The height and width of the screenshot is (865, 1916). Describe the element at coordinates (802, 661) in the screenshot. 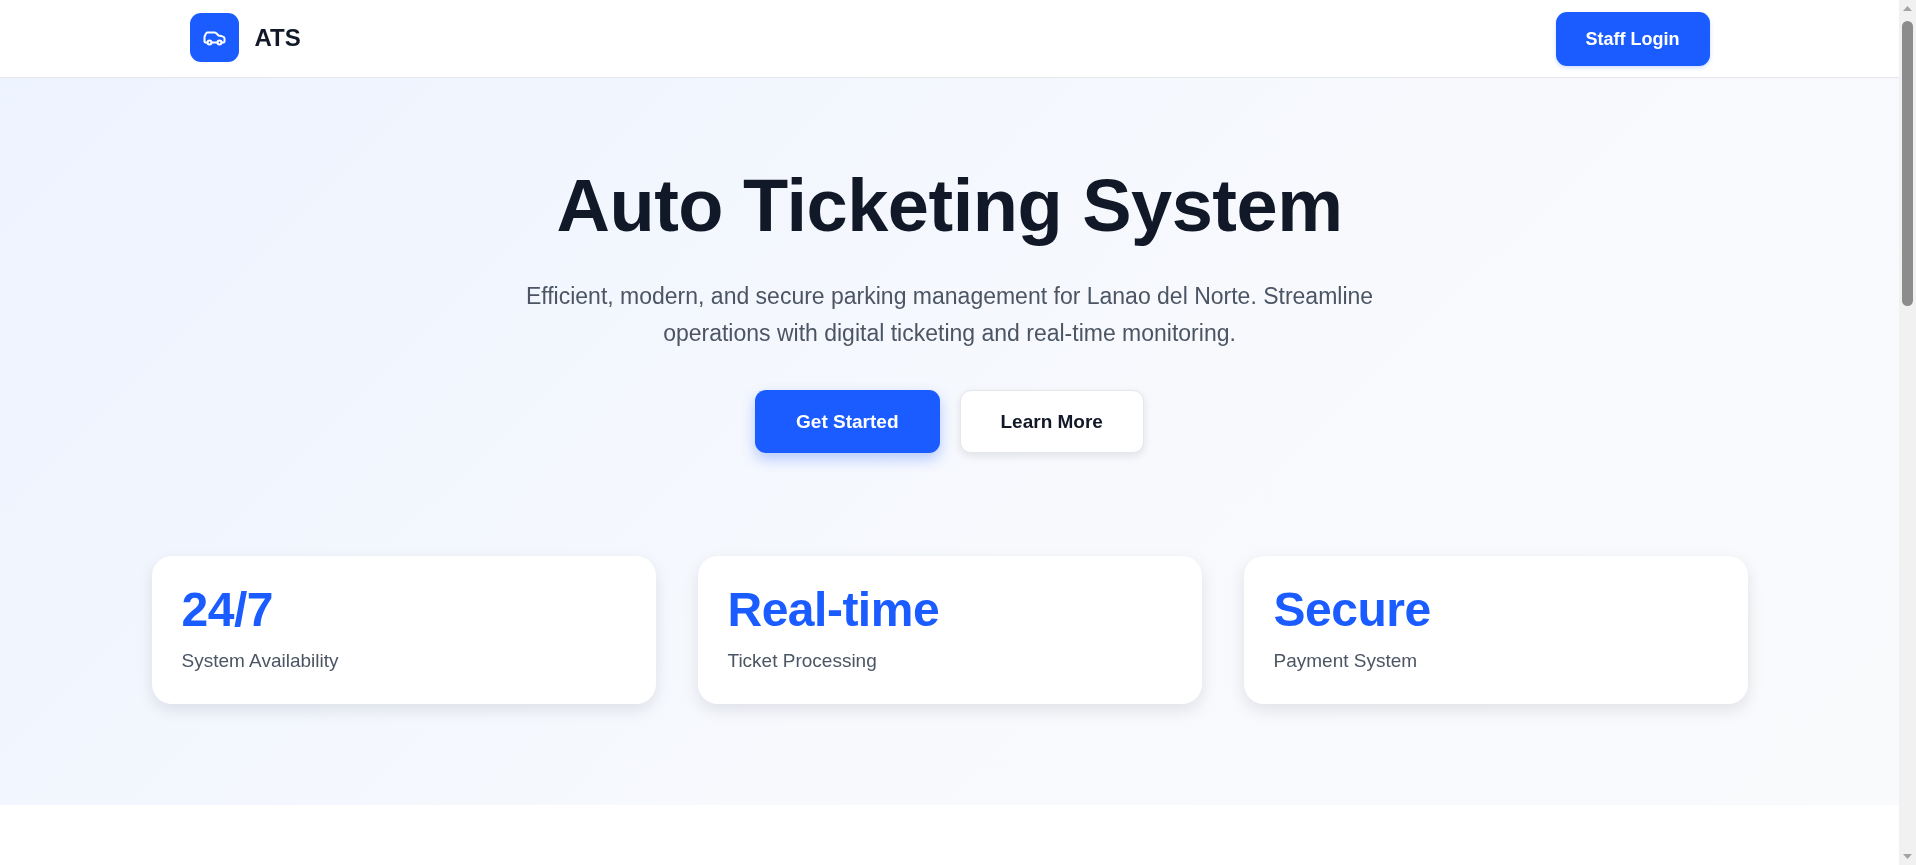

I see `stat-label: Ticket Processing` at that location.